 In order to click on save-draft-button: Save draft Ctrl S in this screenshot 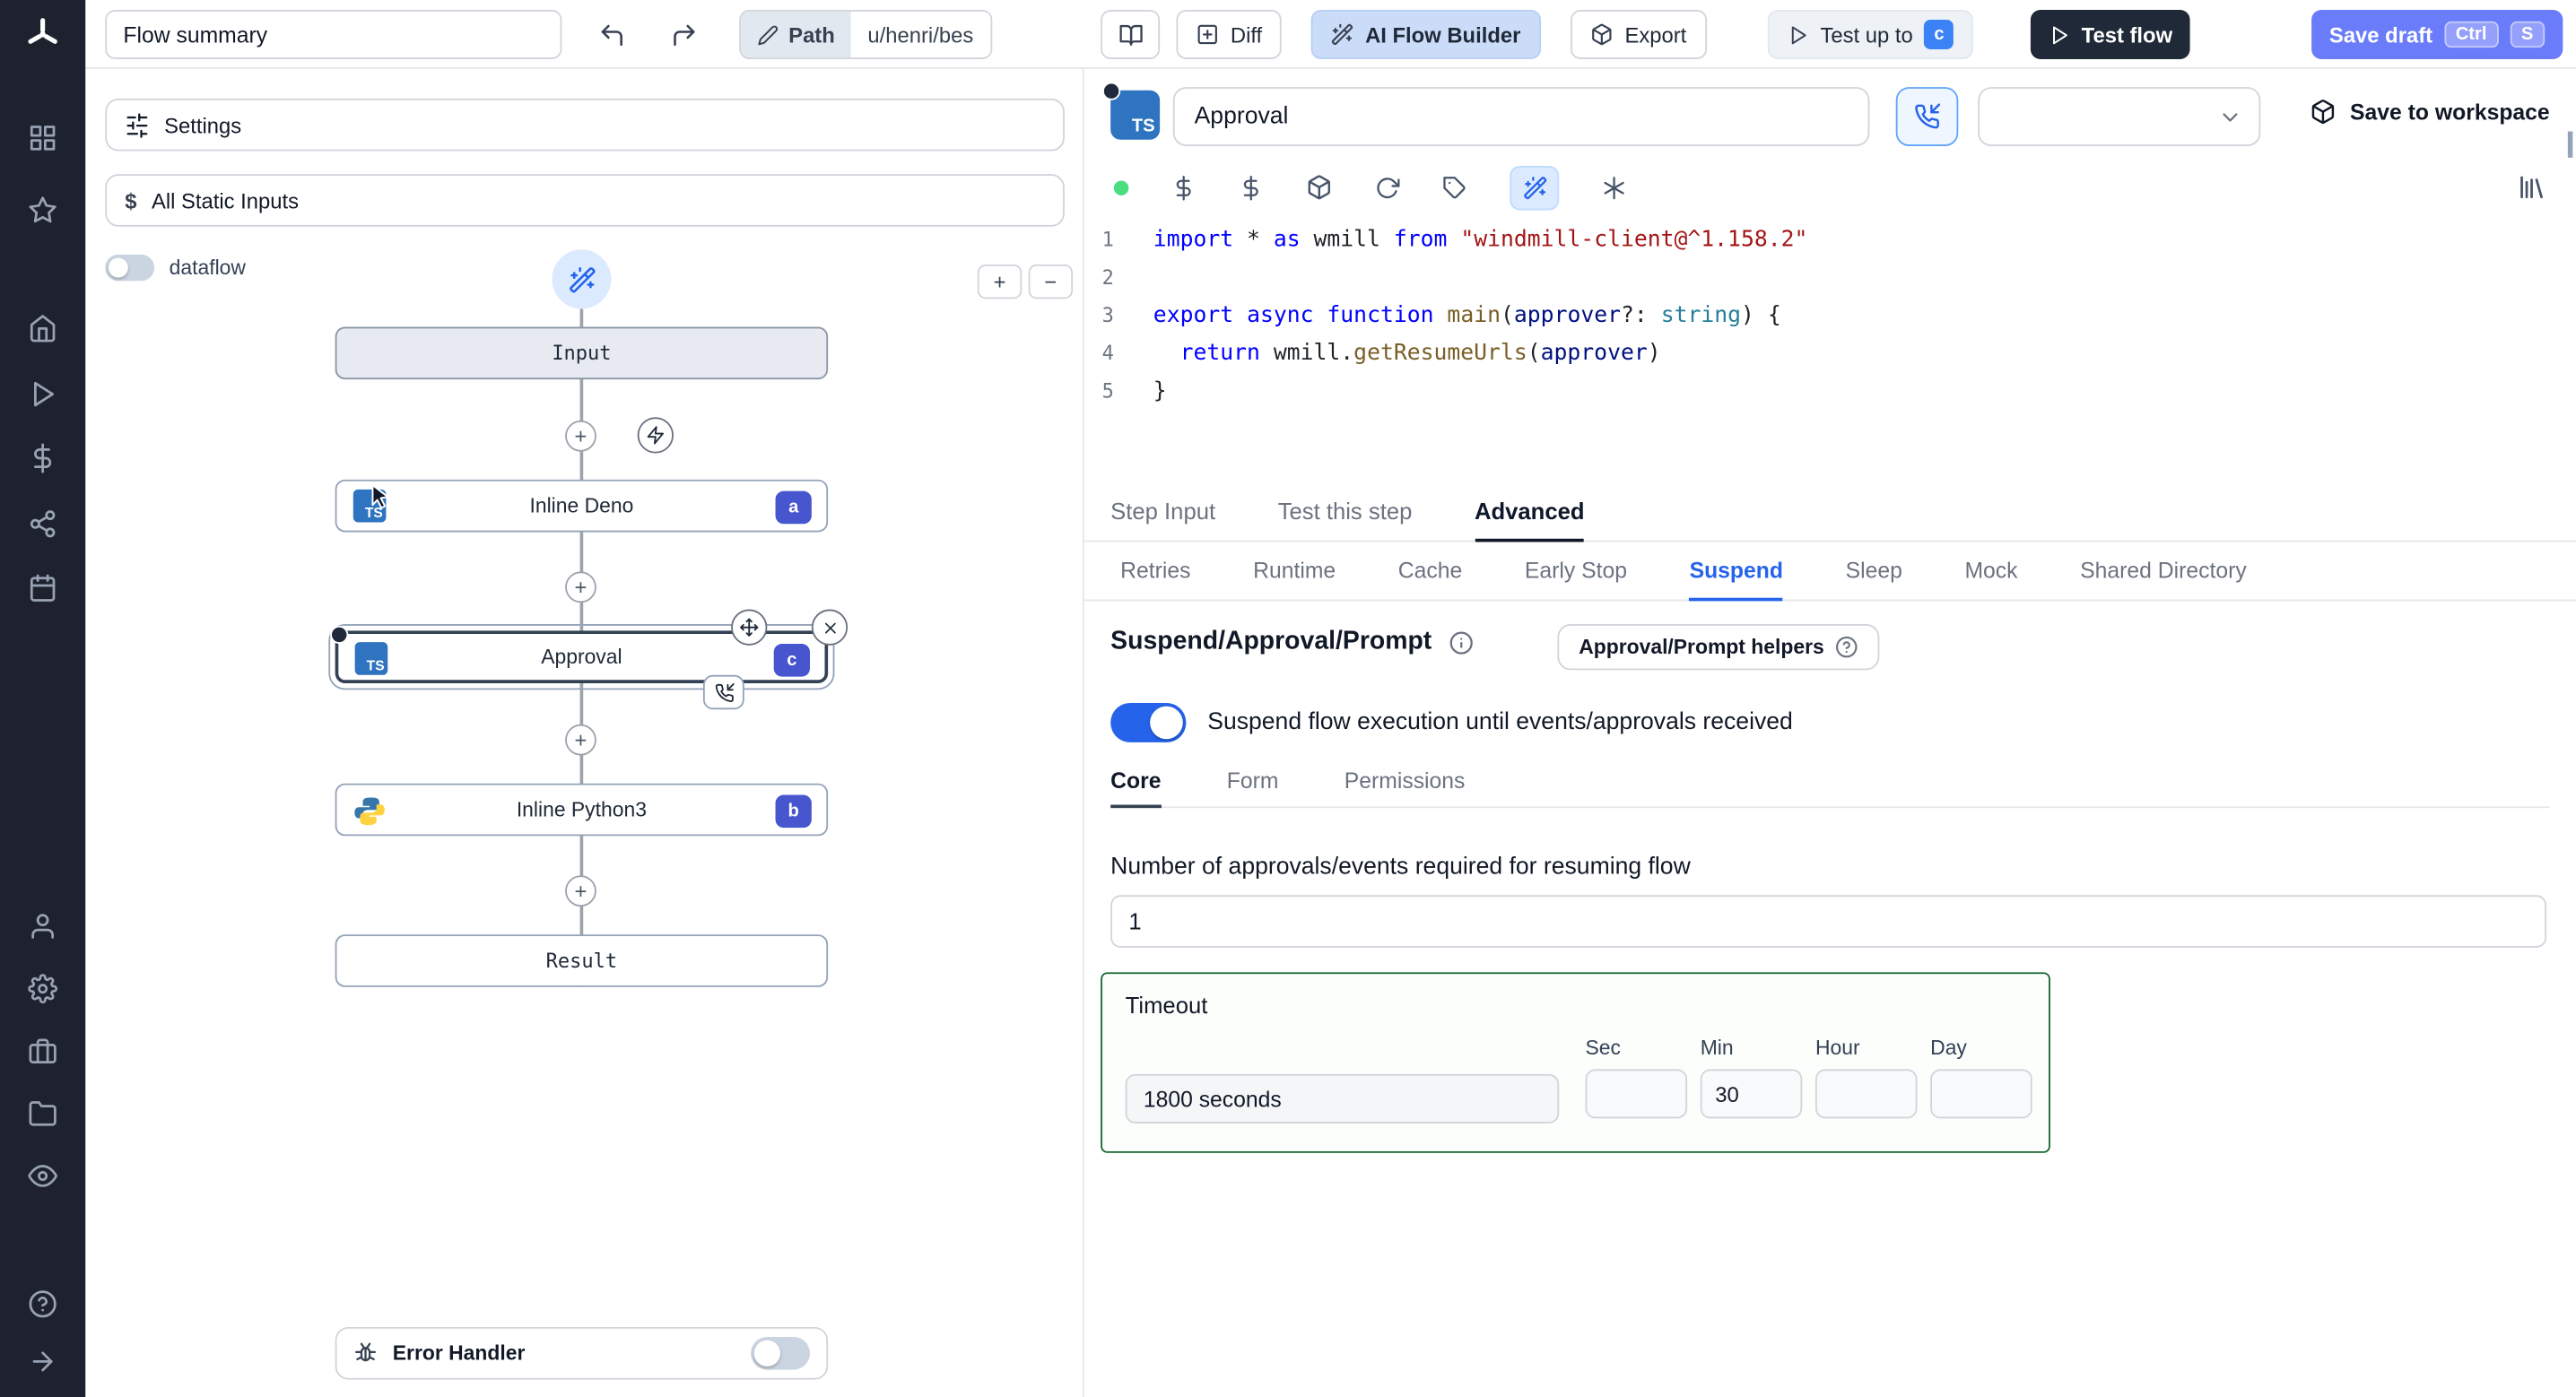, I will do `click(2437, 34)`.